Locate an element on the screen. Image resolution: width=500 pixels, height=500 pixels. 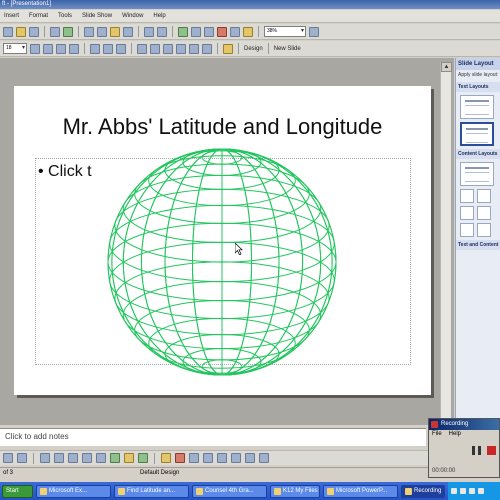
shadow-icon is located at coordinates (74, 48).